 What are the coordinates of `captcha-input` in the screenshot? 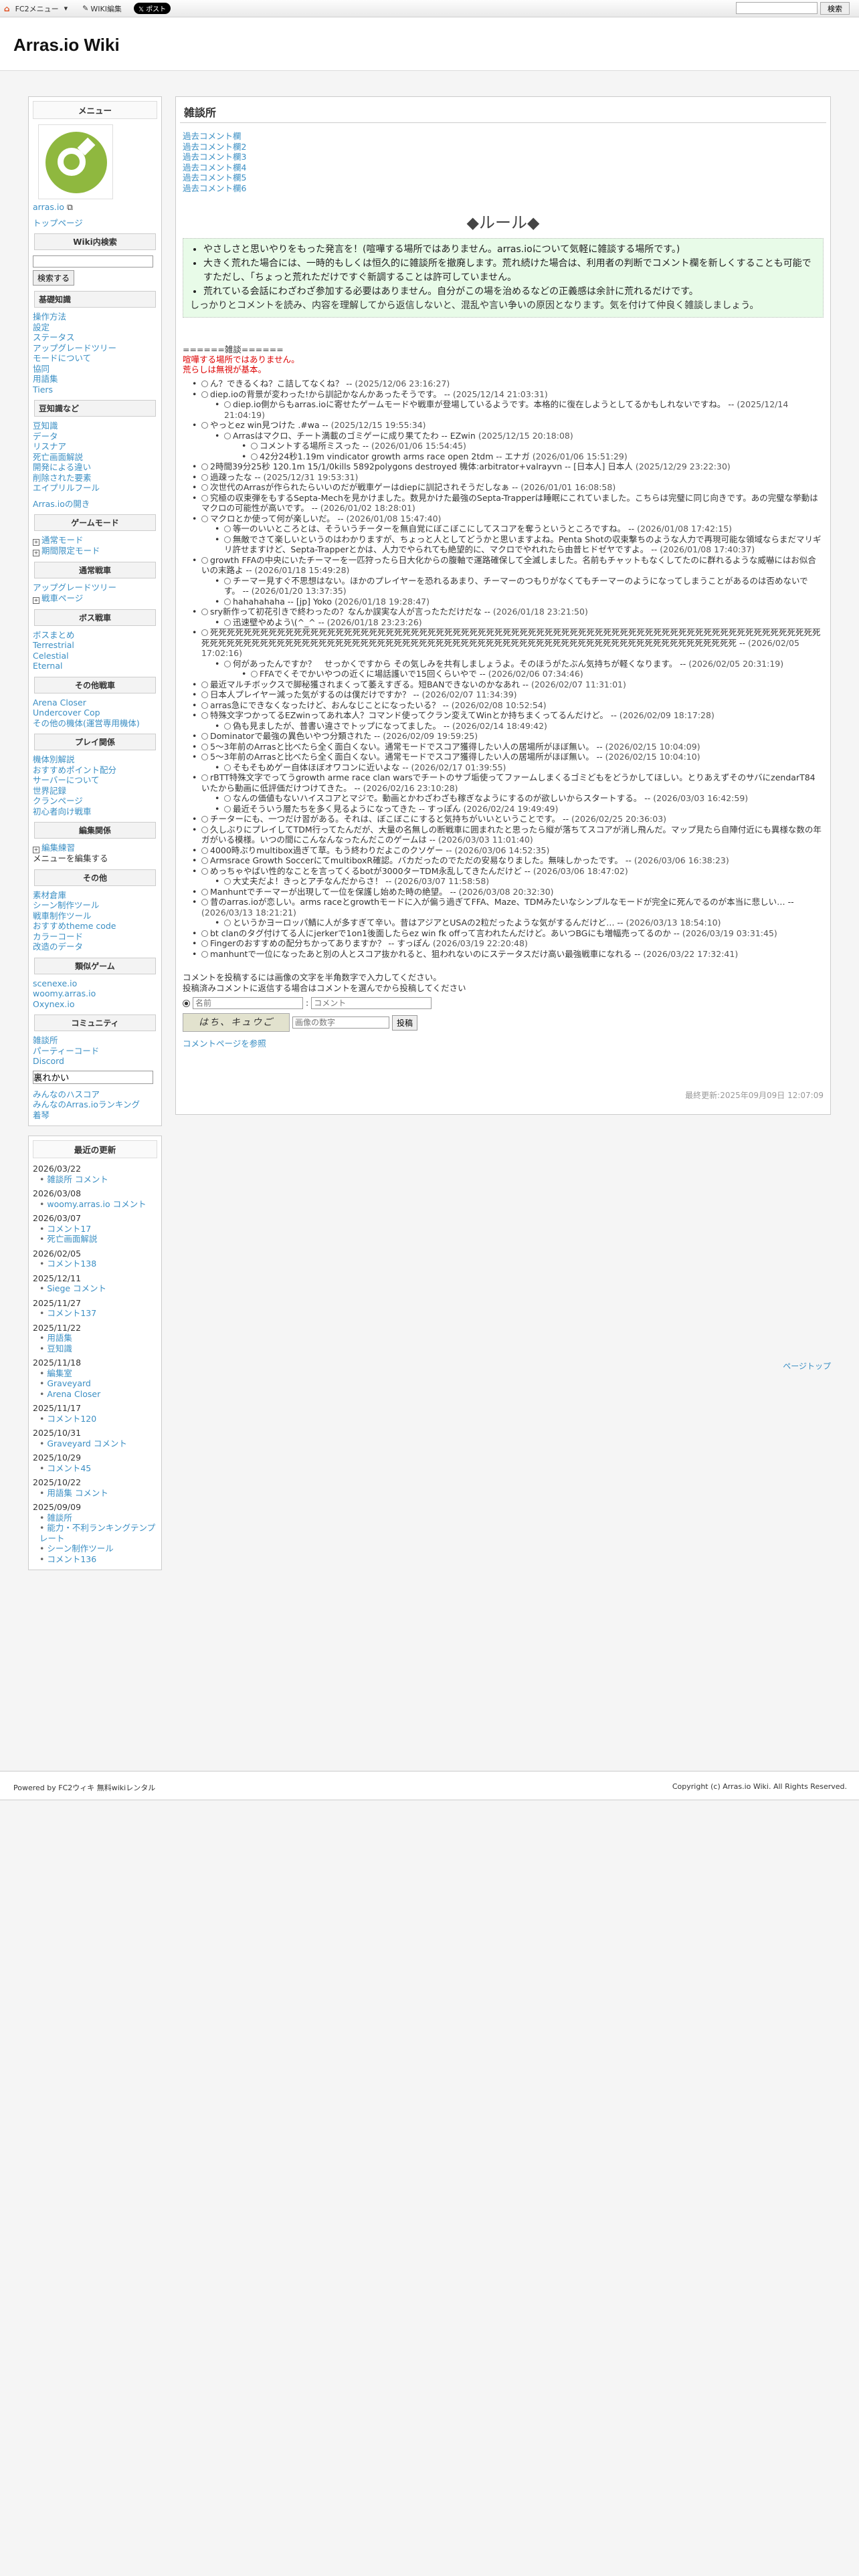 It's located at (340, 1023).